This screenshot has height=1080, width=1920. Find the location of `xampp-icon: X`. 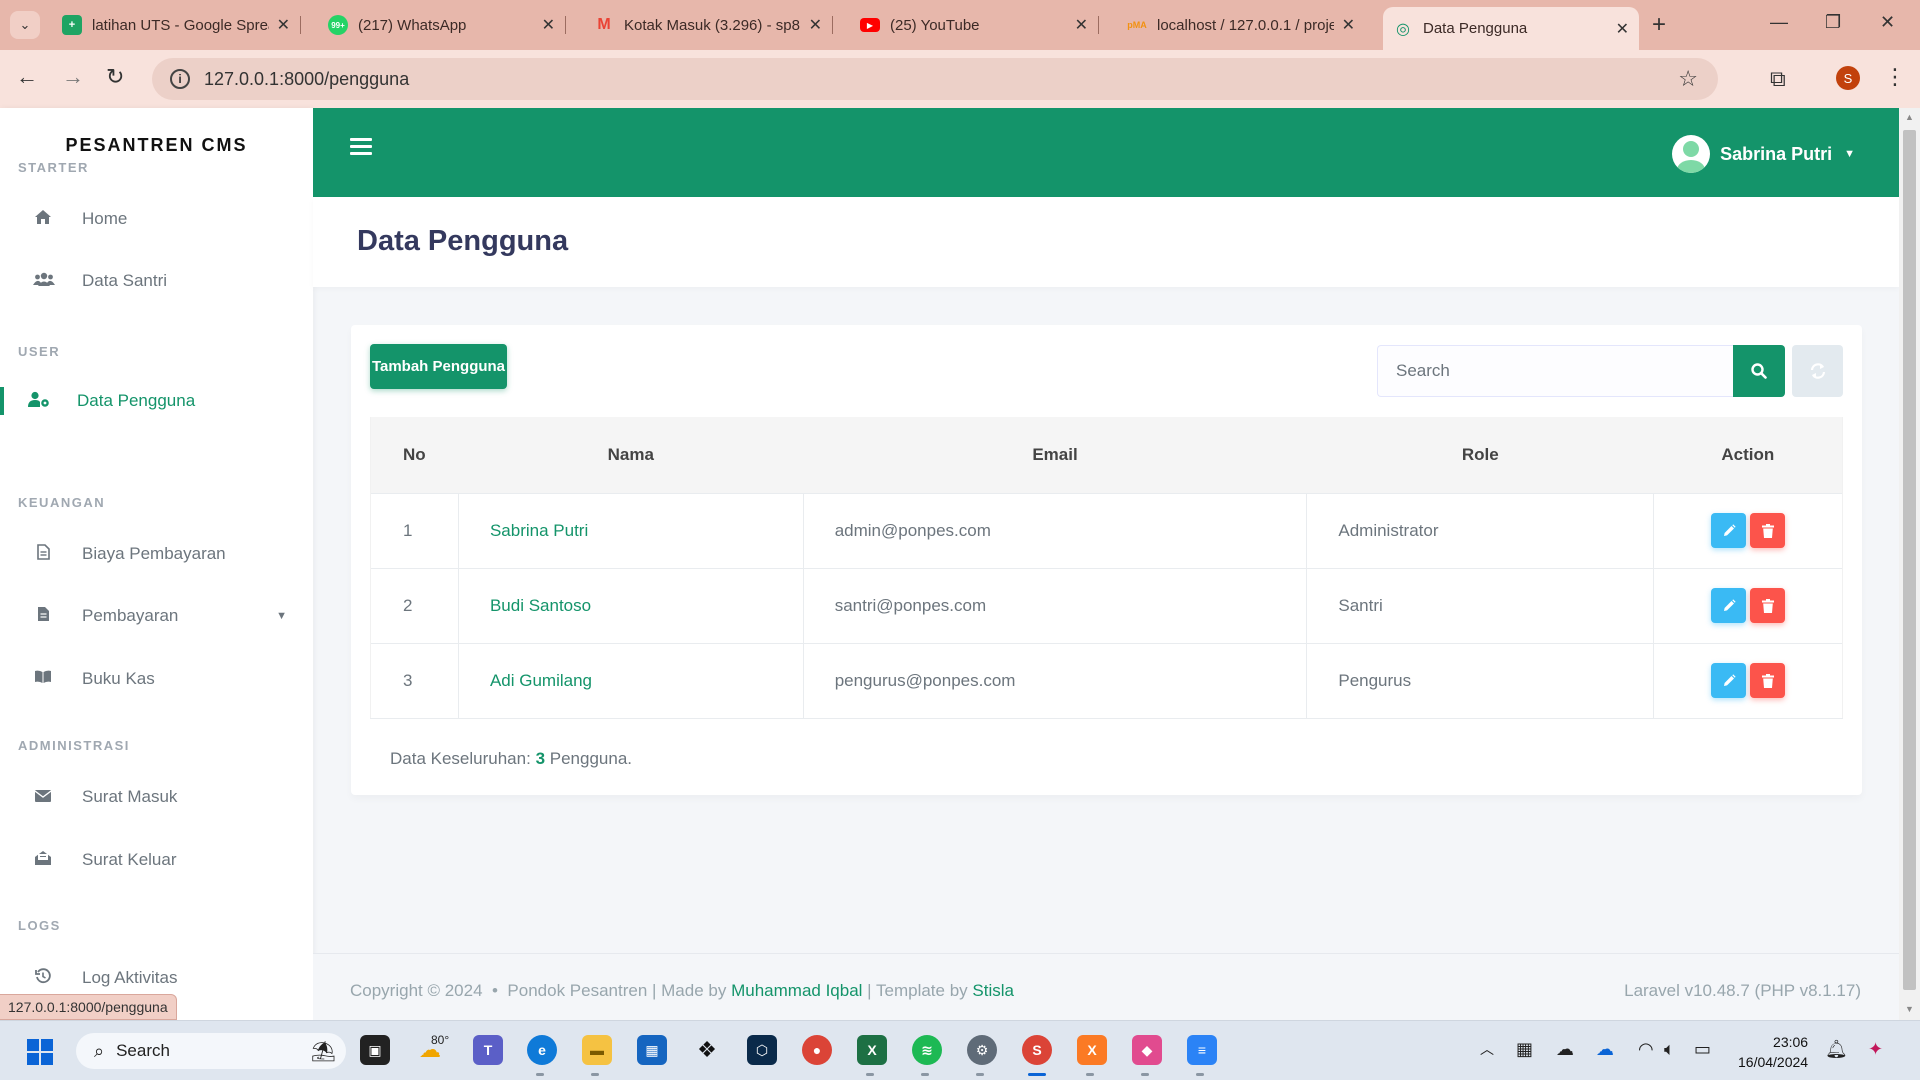

xampp-icon: X is located at coordinates (1092, 1050).